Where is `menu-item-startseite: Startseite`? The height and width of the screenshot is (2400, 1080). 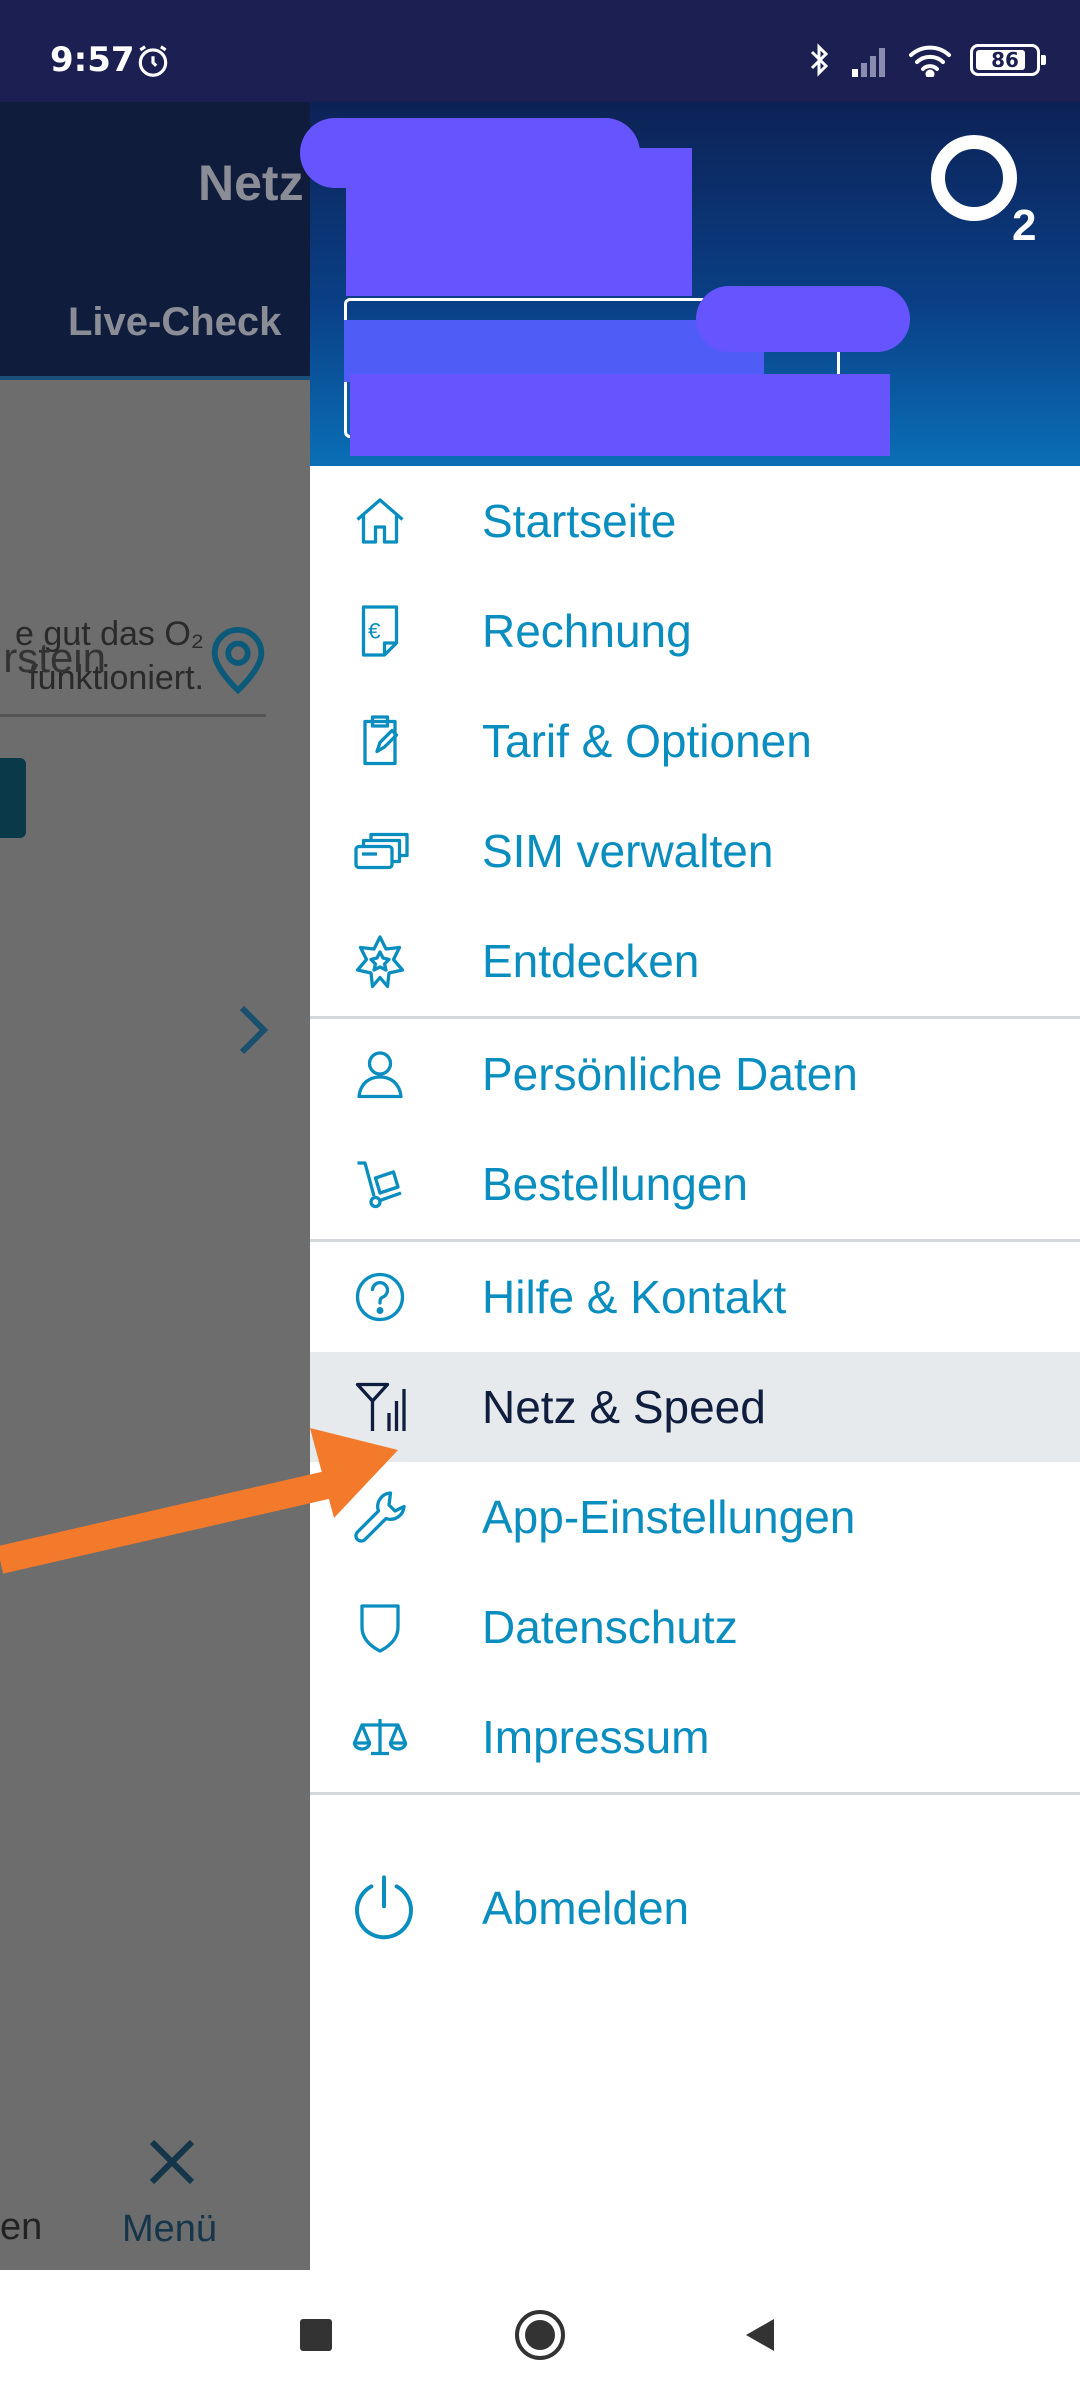 menu-item-startseite: Startseite is located at coordinates (695, 521).